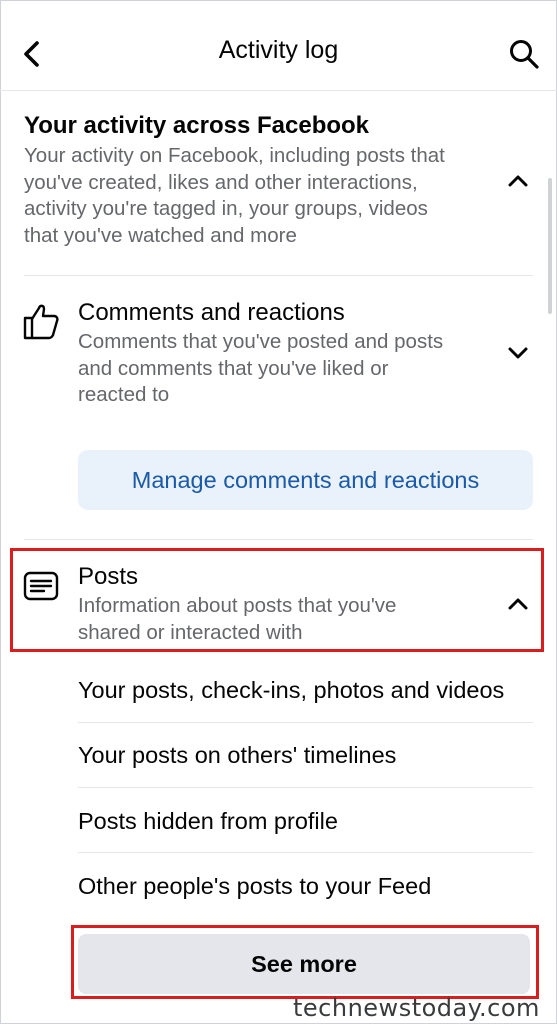 The height and width of the screenshot is (1024, 557). What do you see at coordinates (211, 312) in the screenshot?
I see `comments-section-title: Comments and reactions` at bounding box center [211, 312].